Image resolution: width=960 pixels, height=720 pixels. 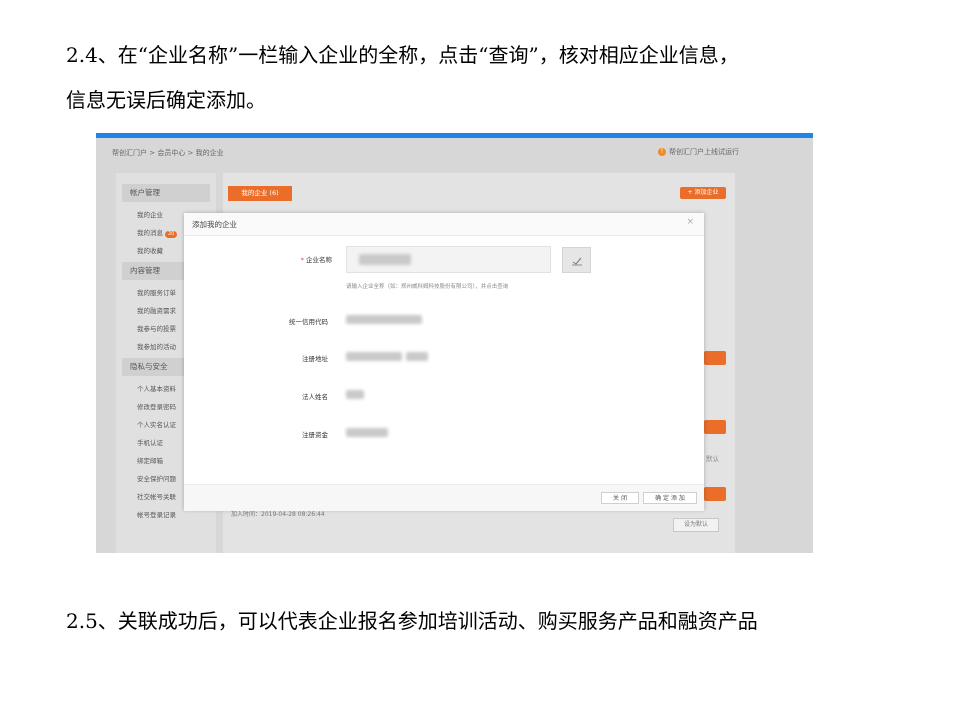 I want to click on breadcrumb: 帮创汇门户 > 会员中心 > 我的企业, so click(x=168, y=153).